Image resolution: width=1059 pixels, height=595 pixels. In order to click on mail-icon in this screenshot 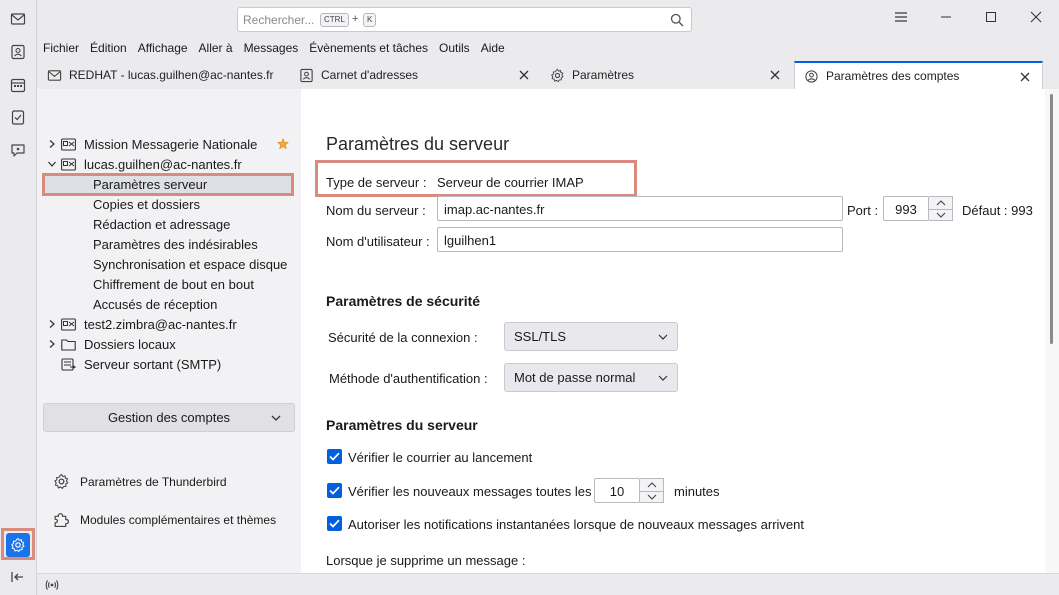, I will do `click(18, 19)`.